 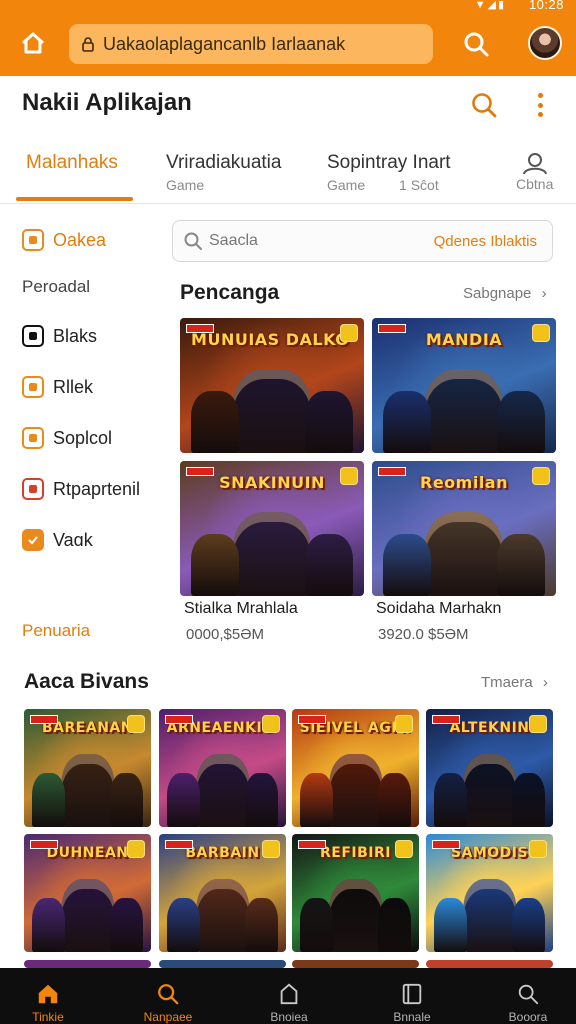 What do you see at coordinates (464, 340) in the screenshot?
I see `game-logo-text: MANDIA` at bounding box center [464, 340].